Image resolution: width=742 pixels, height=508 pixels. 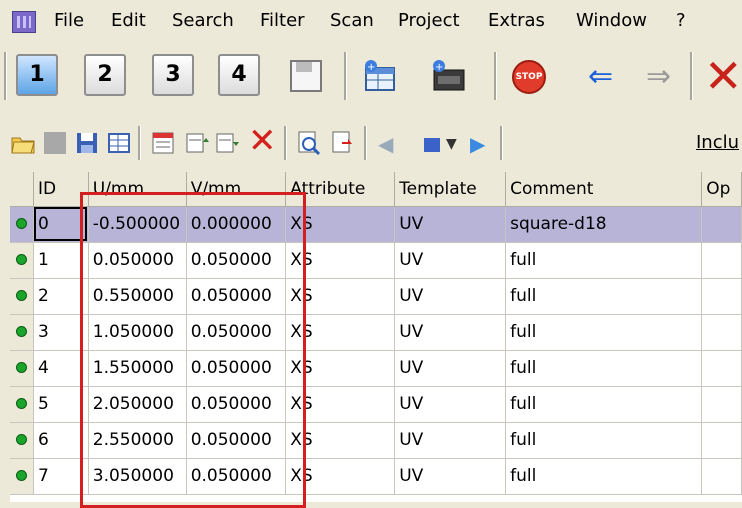 What do you see at coordinates (516, 20) in the screenshot?
I see `menu-extras: Extras` at bounding box center [516, 20].